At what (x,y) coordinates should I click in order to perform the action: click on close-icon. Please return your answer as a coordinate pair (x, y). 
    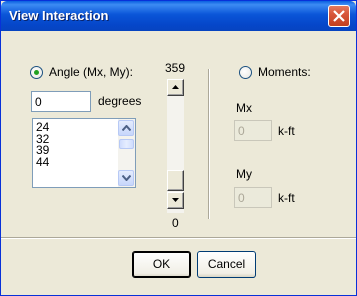
    Looking at the image, I should click on (339, 16).